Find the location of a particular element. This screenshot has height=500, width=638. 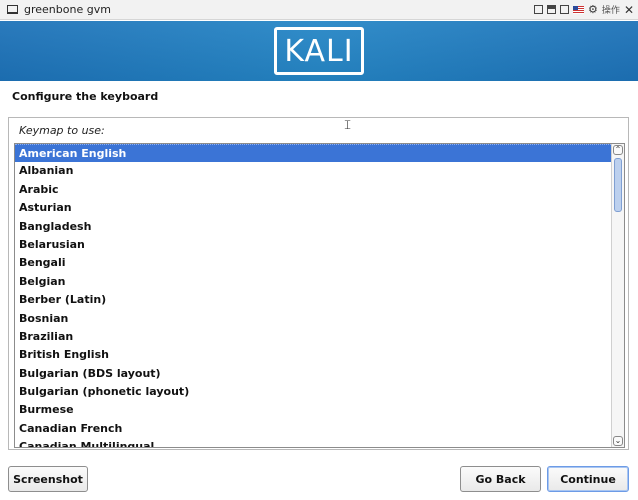

scrollbar-thumb is located at coordinates (618, 185).